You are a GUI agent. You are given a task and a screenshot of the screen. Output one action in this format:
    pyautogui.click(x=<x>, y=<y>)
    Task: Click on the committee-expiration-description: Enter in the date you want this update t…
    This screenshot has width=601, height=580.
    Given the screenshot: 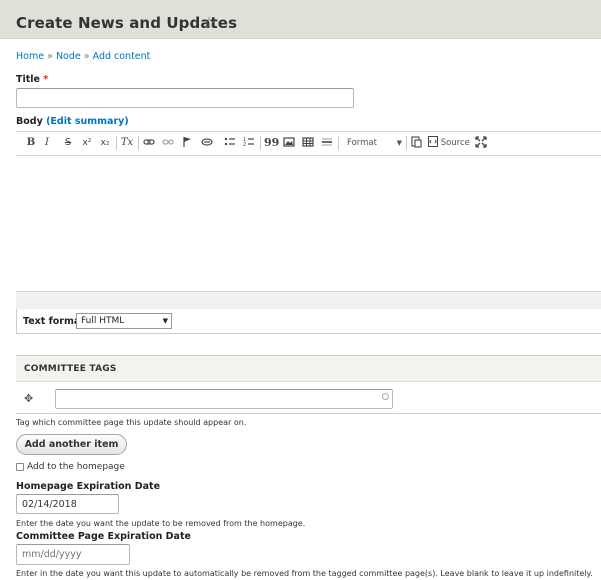 What is the action you would take?
    pyautogui.click(x=304, y=573)
    